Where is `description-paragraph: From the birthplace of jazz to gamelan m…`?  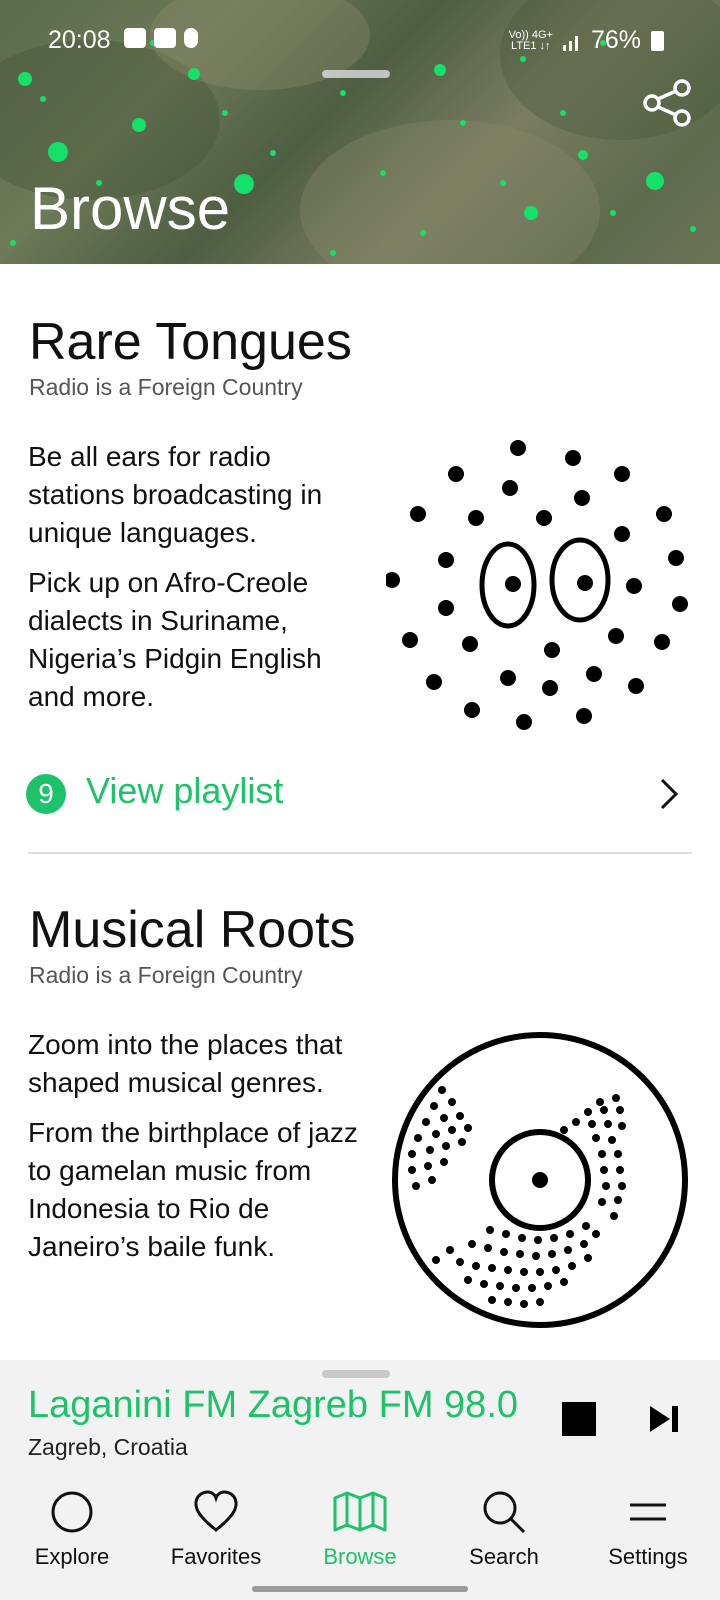
description-paragraph: From the birthplace of jazz to gamelan m… is located at coordinates (193, 1189).